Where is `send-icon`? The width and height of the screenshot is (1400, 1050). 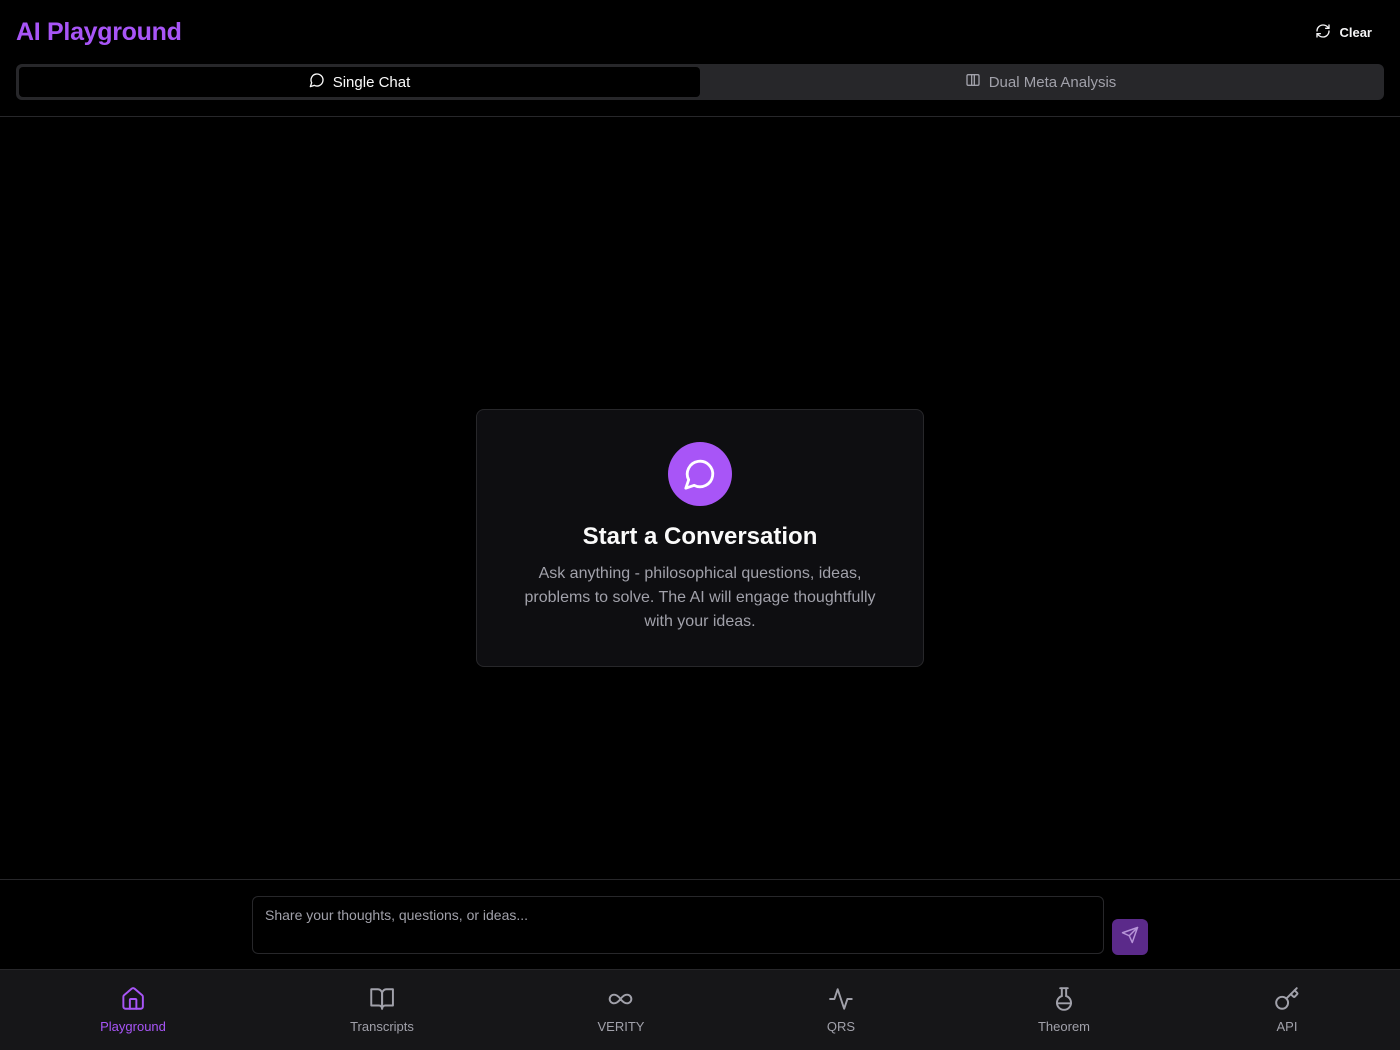
send-icon is located at coordinates (1130, 937).